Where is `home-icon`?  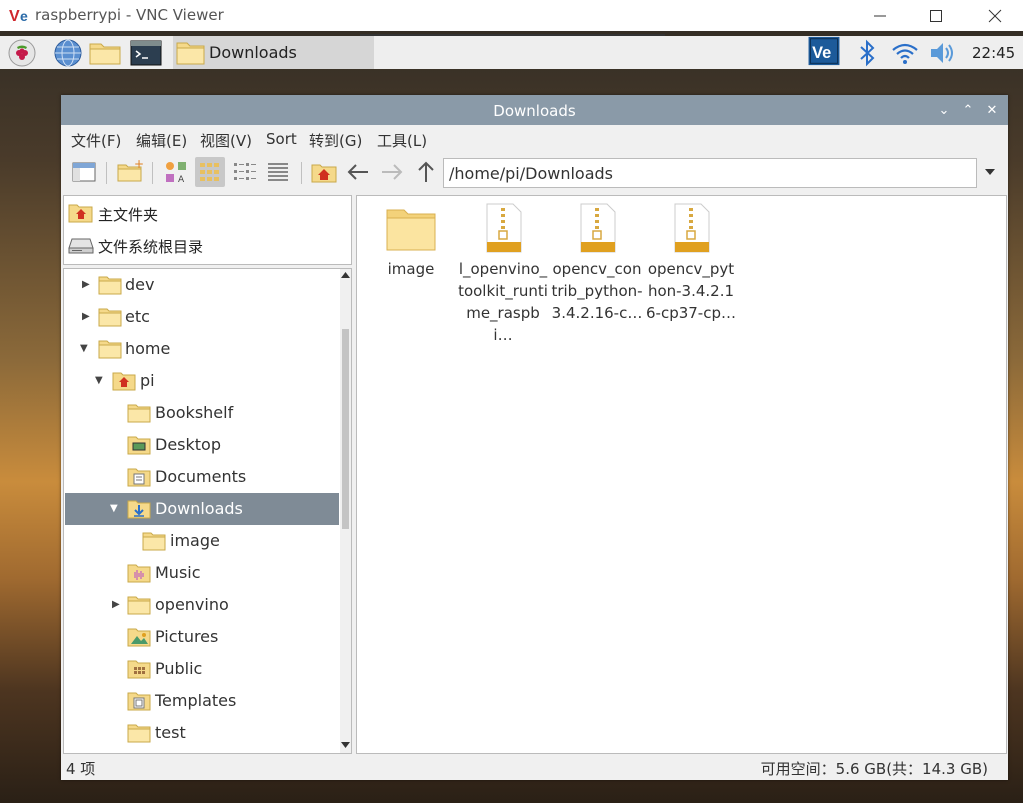
home-icon is located at coordinates (324, 172).